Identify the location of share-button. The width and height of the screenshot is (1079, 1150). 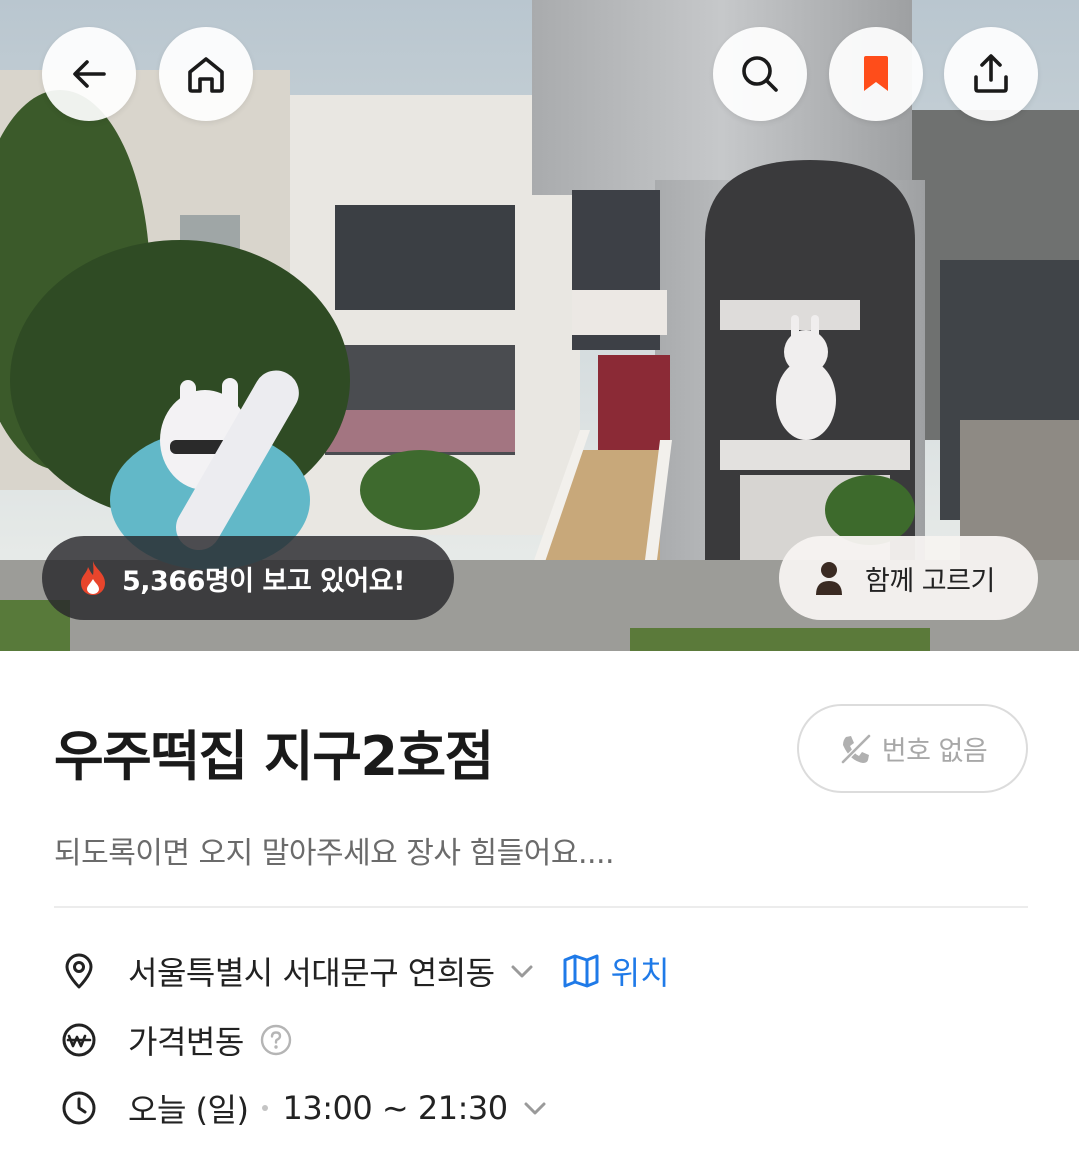
(991, 74).